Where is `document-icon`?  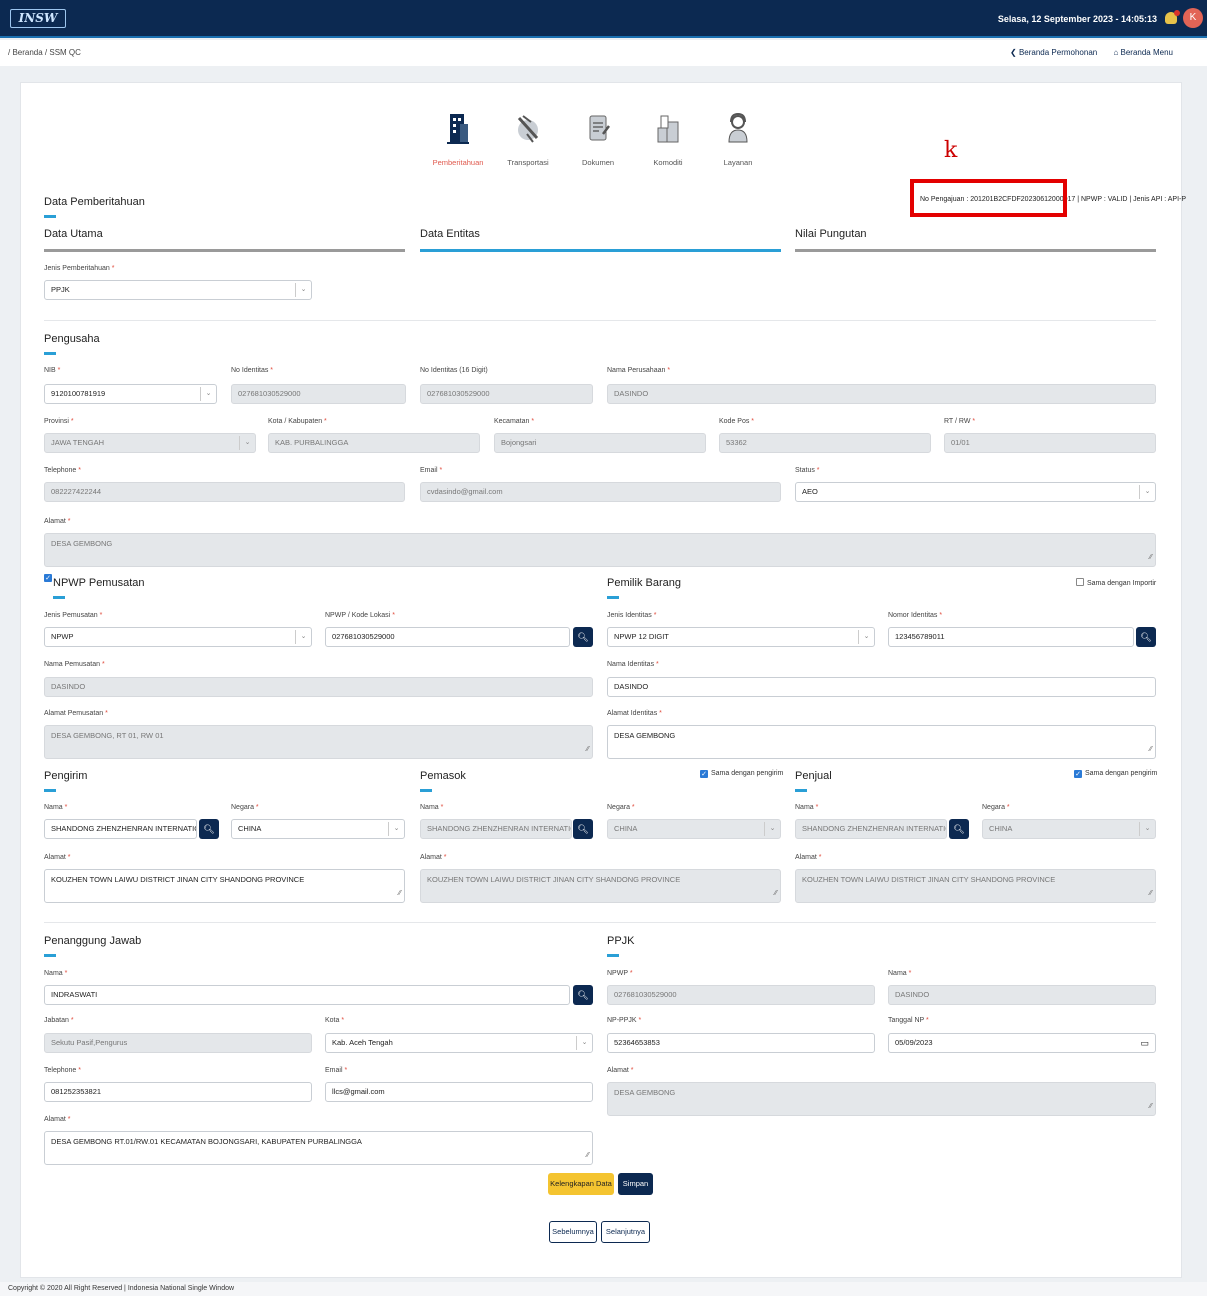 document-icon is located at coordinates (599, 128).